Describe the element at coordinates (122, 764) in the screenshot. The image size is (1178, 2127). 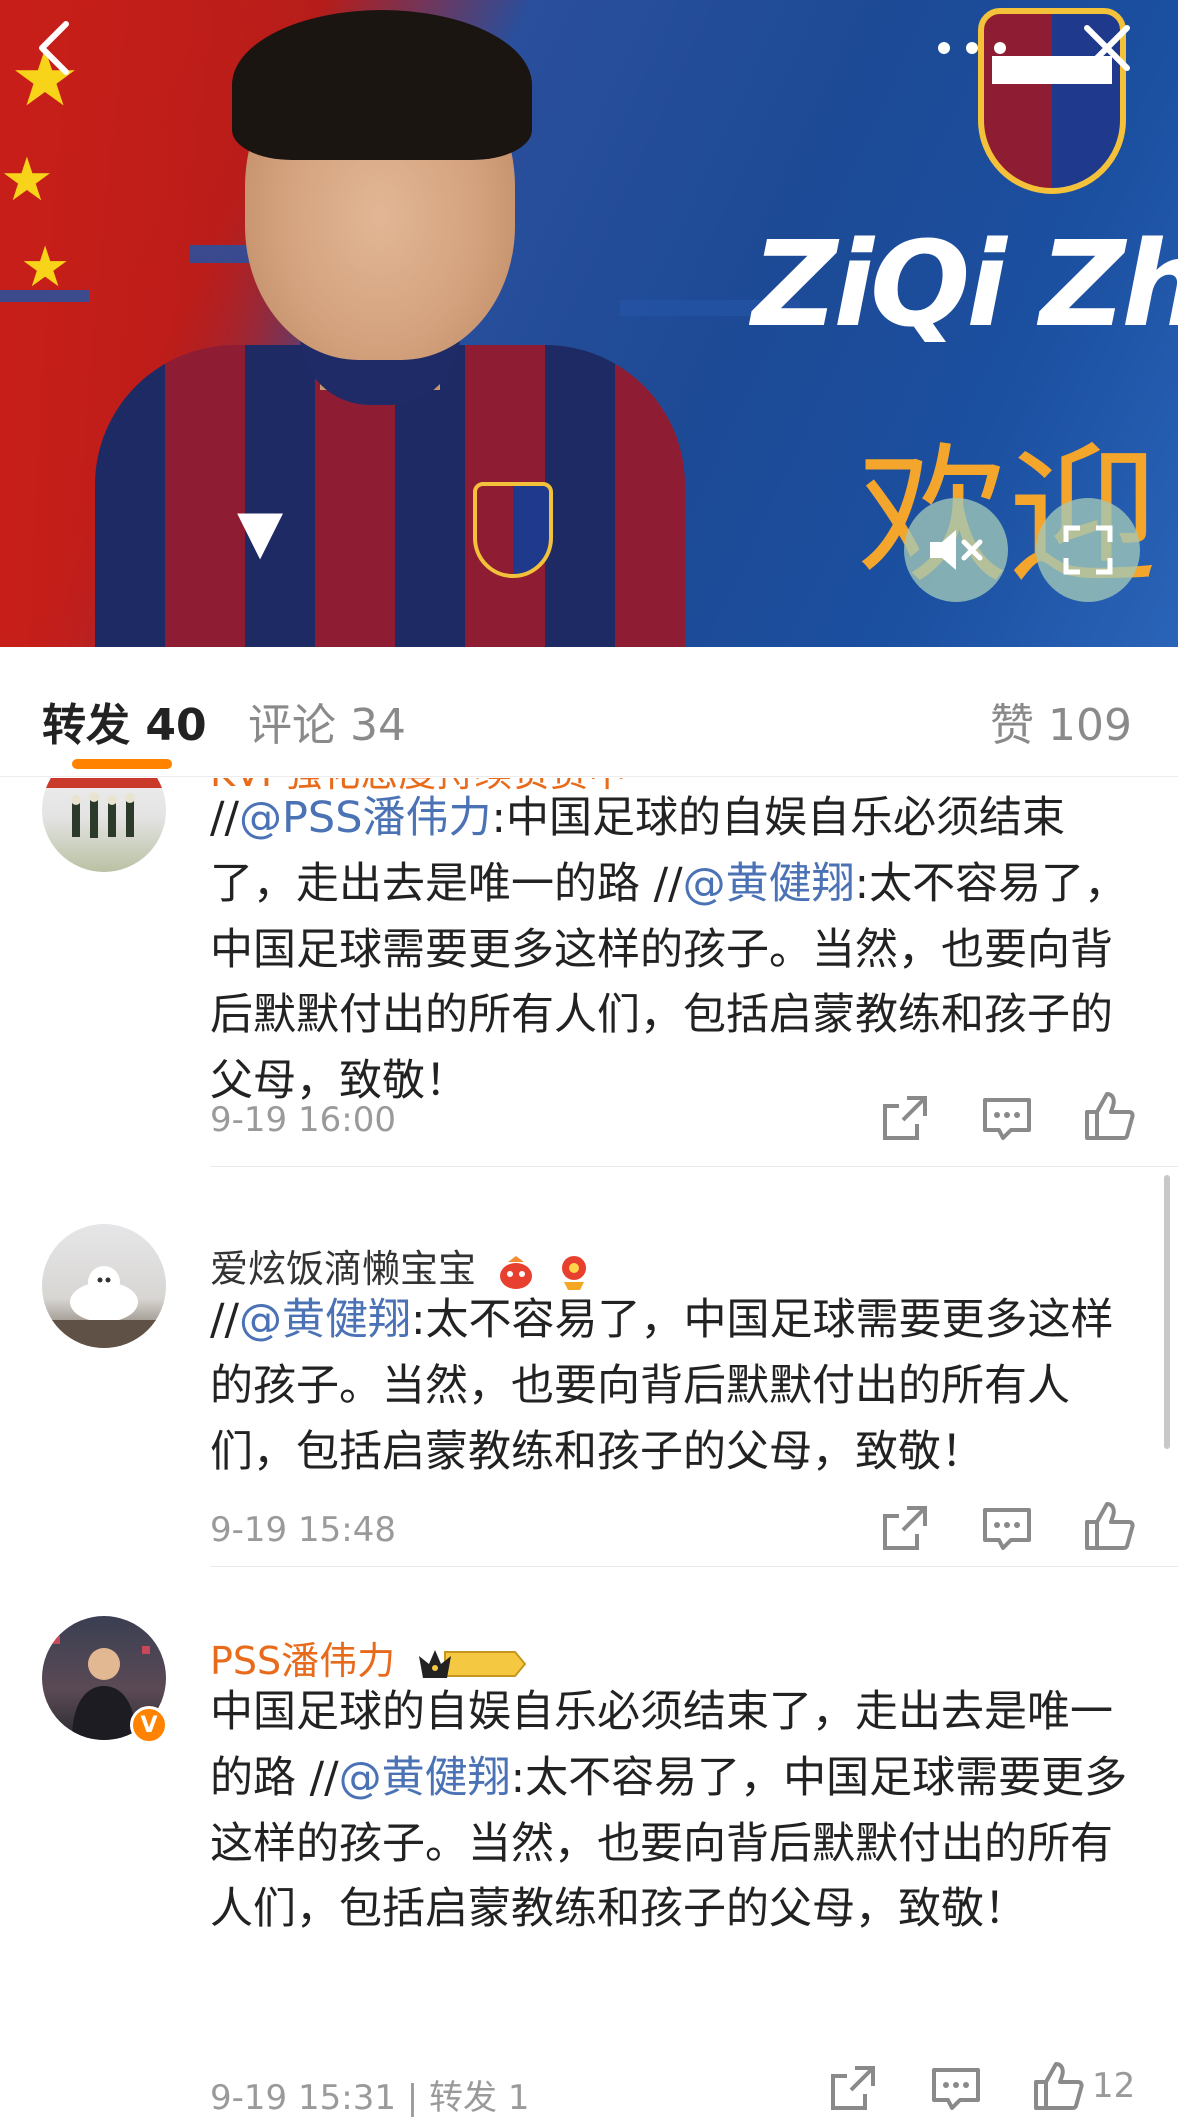
I see `active-tab-indicator` at that location.